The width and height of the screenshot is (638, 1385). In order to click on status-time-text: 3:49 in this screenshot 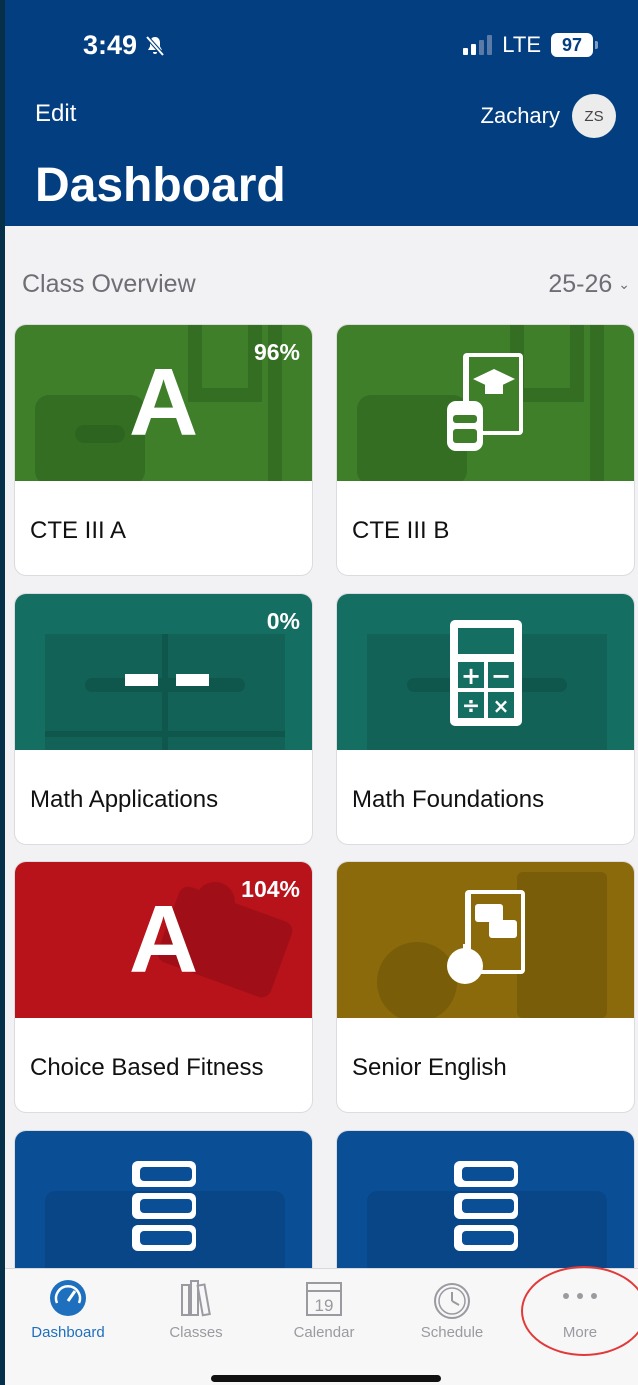, I will do `click(110, 45)`.